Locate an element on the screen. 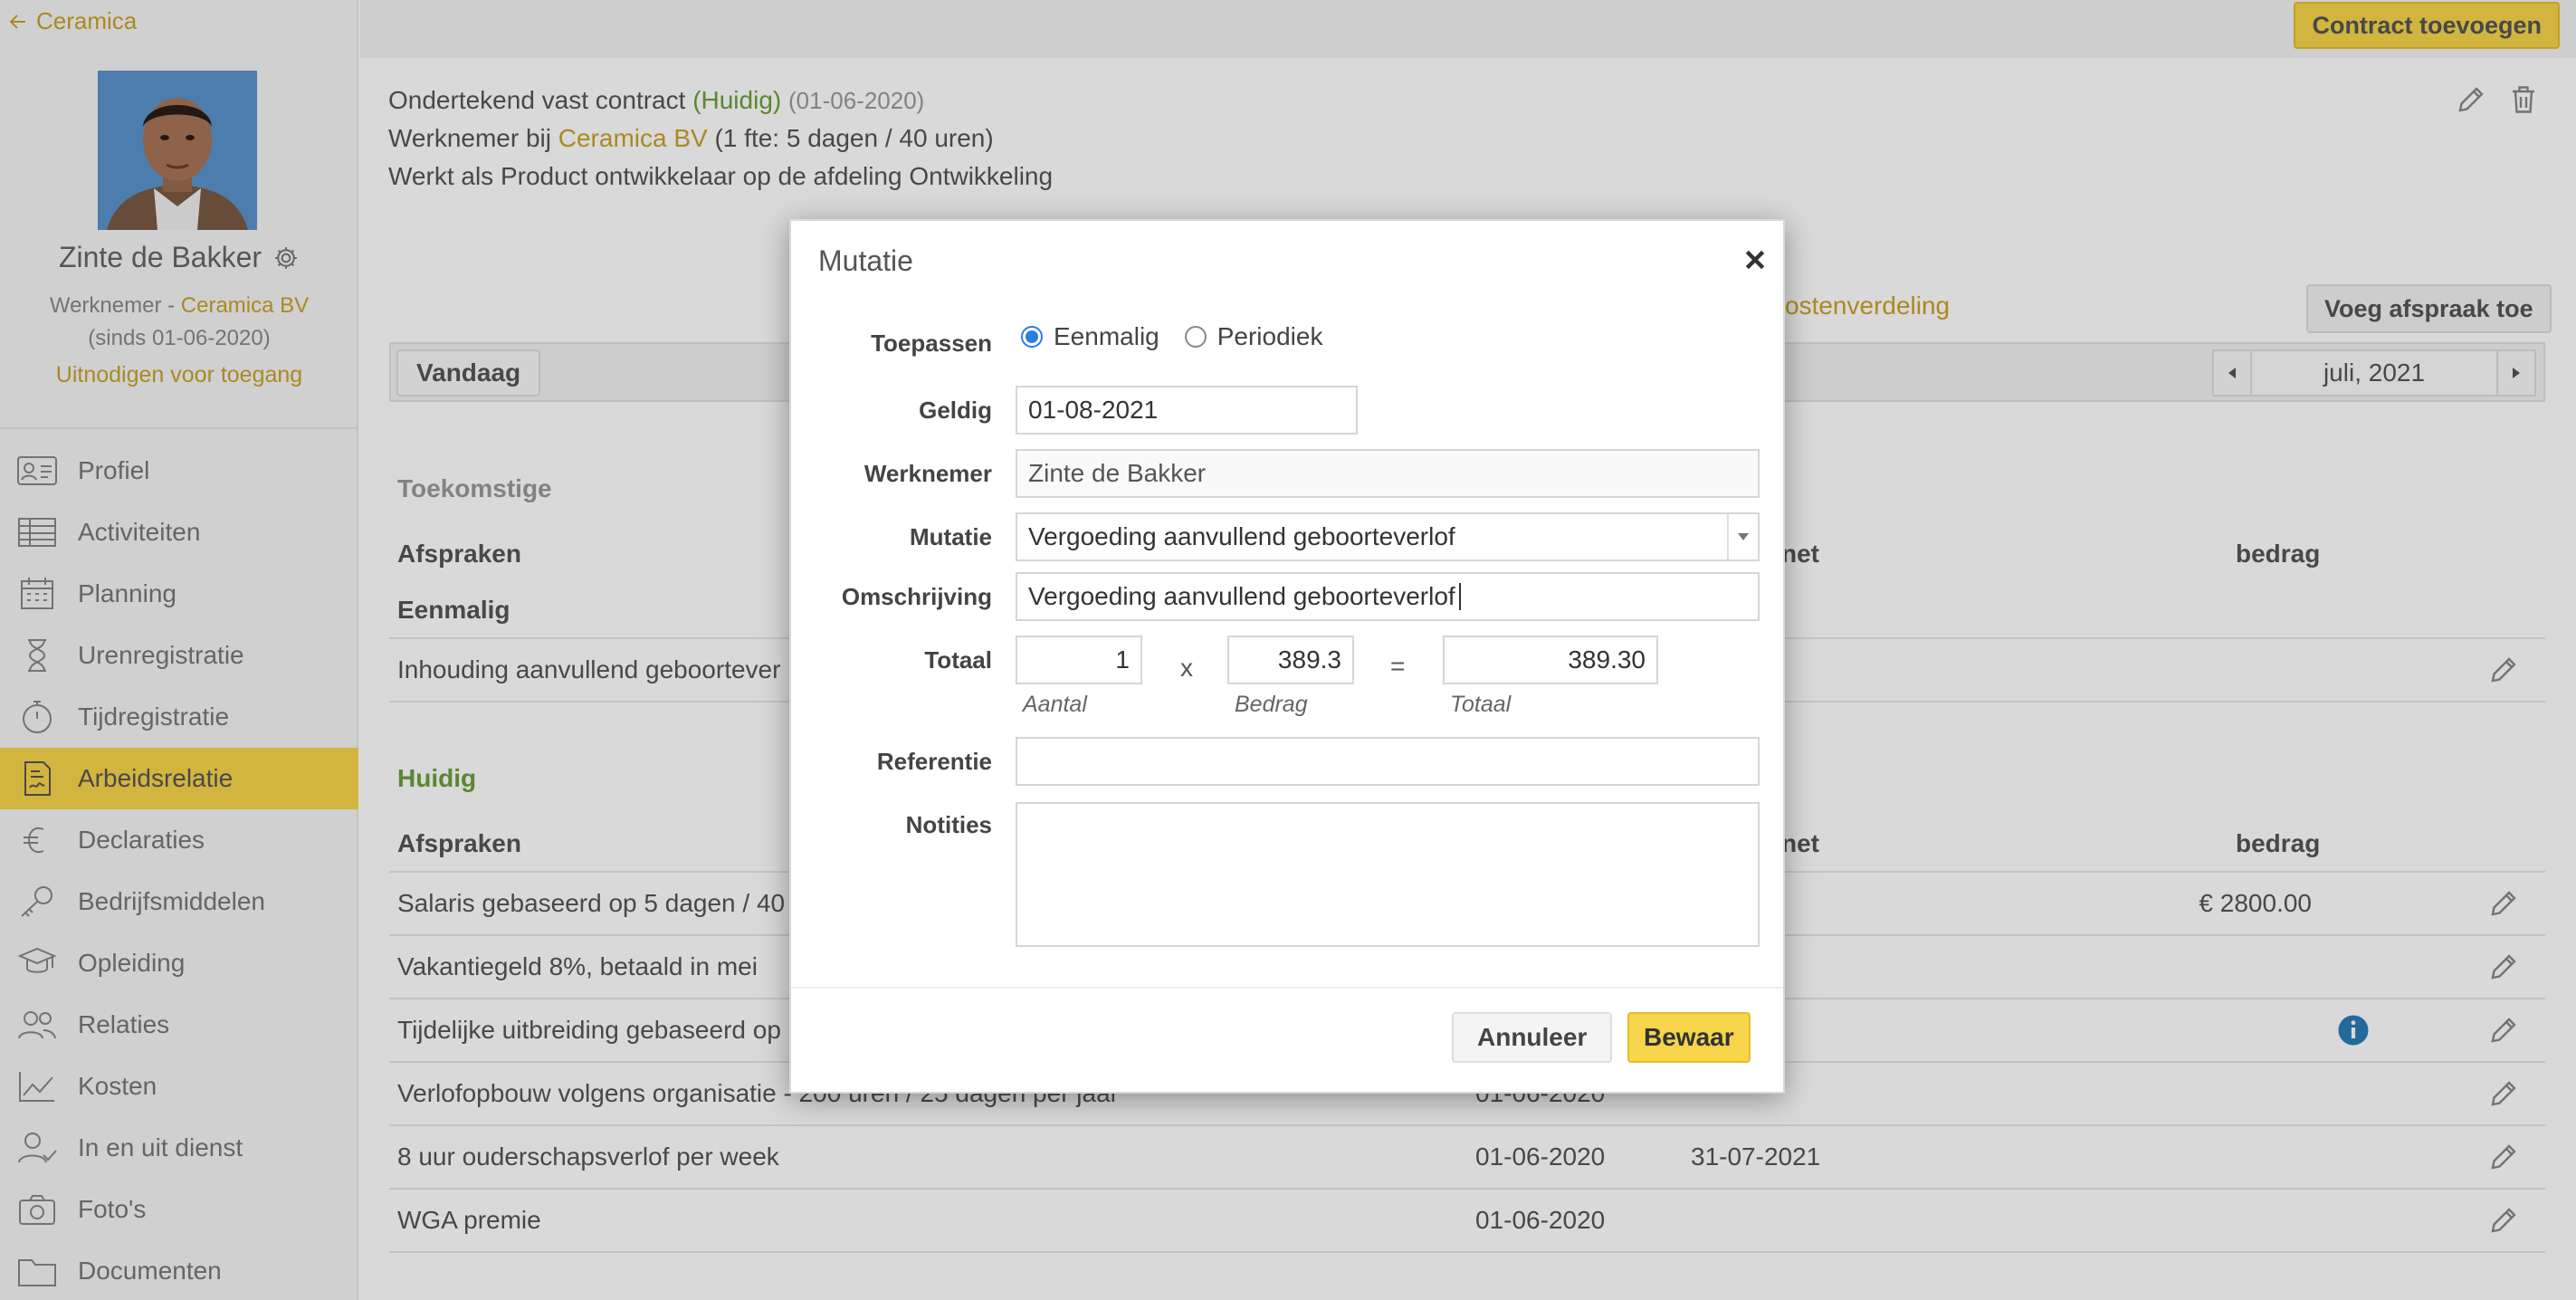 The height and width of the screenshot is (1300, 2576). amount-field: 389.3 is located at coordinates (1291, 660).